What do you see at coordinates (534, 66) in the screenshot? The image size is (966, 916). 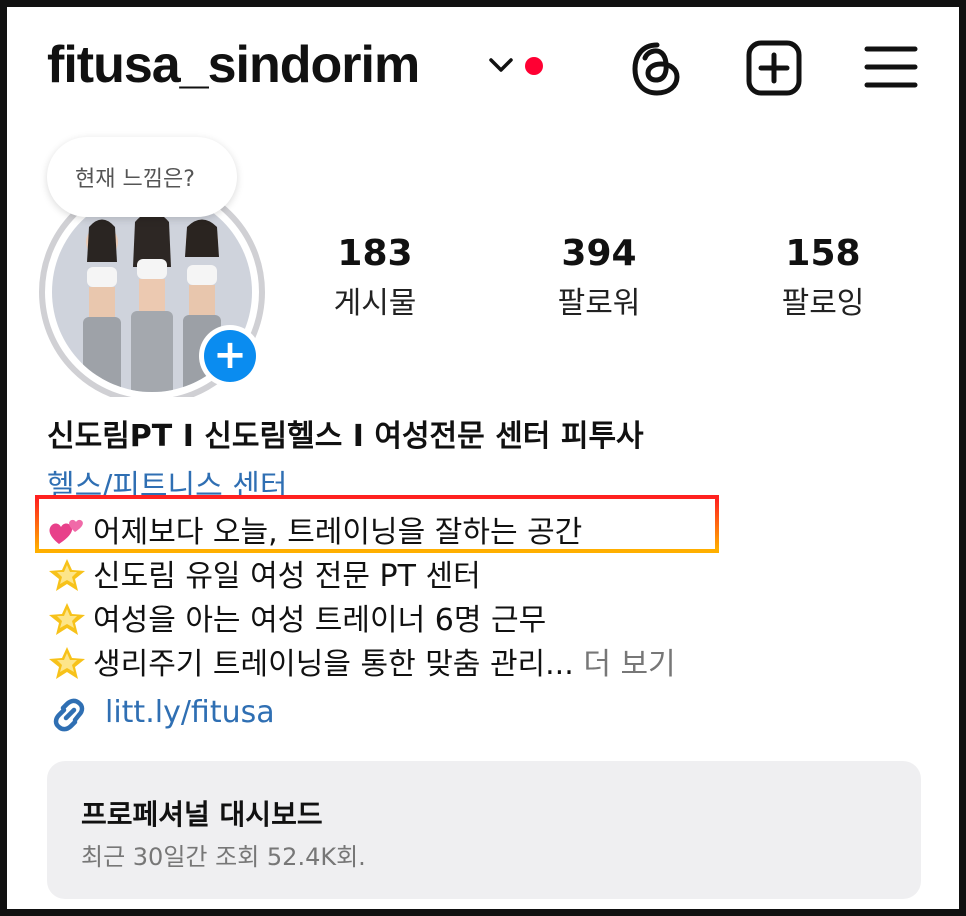 I see `notification-dot` at bounding box center [534, 66].